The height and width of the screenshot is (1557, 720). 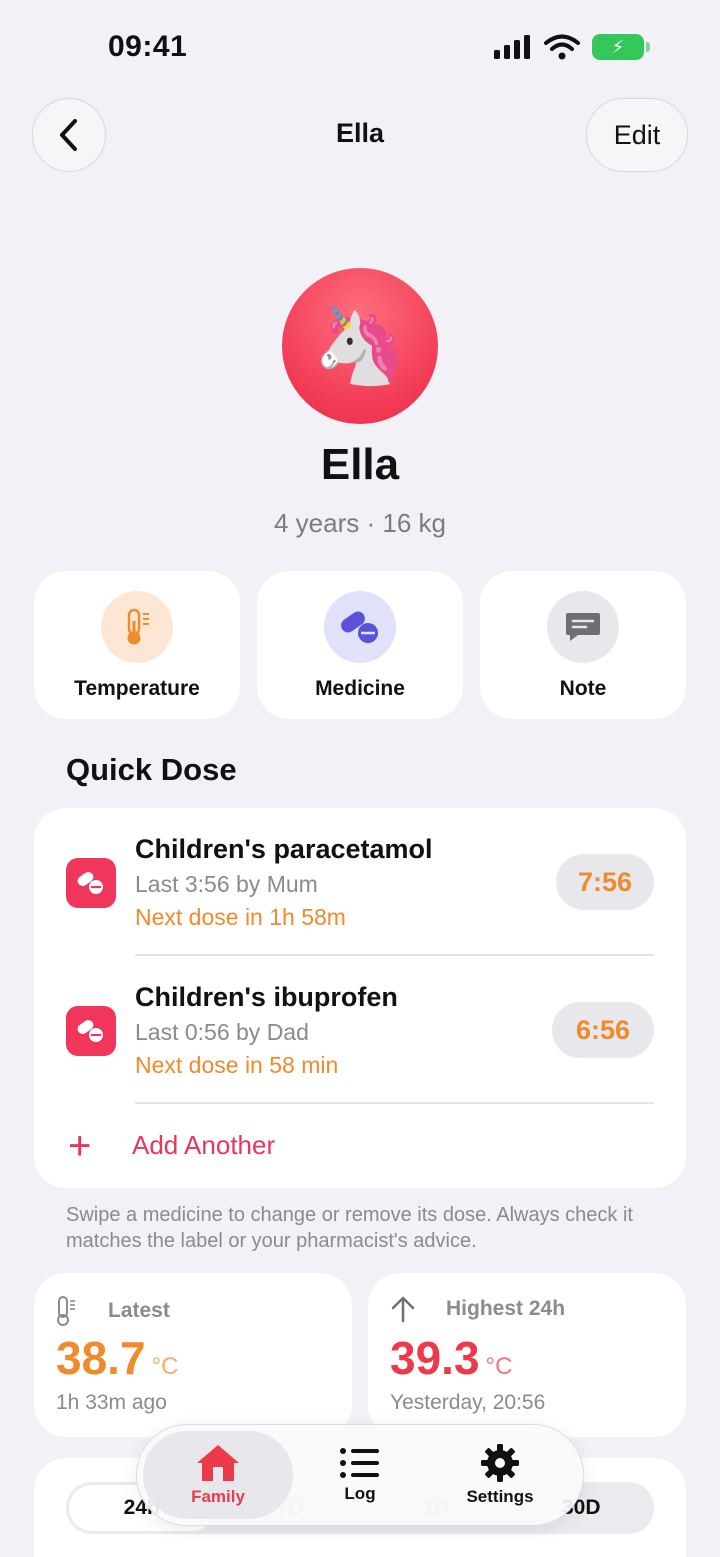 What do you see at coordinates (360, 464) in the screenshot?
I see `profile-name: Ella` at bounding box center [360, 464].